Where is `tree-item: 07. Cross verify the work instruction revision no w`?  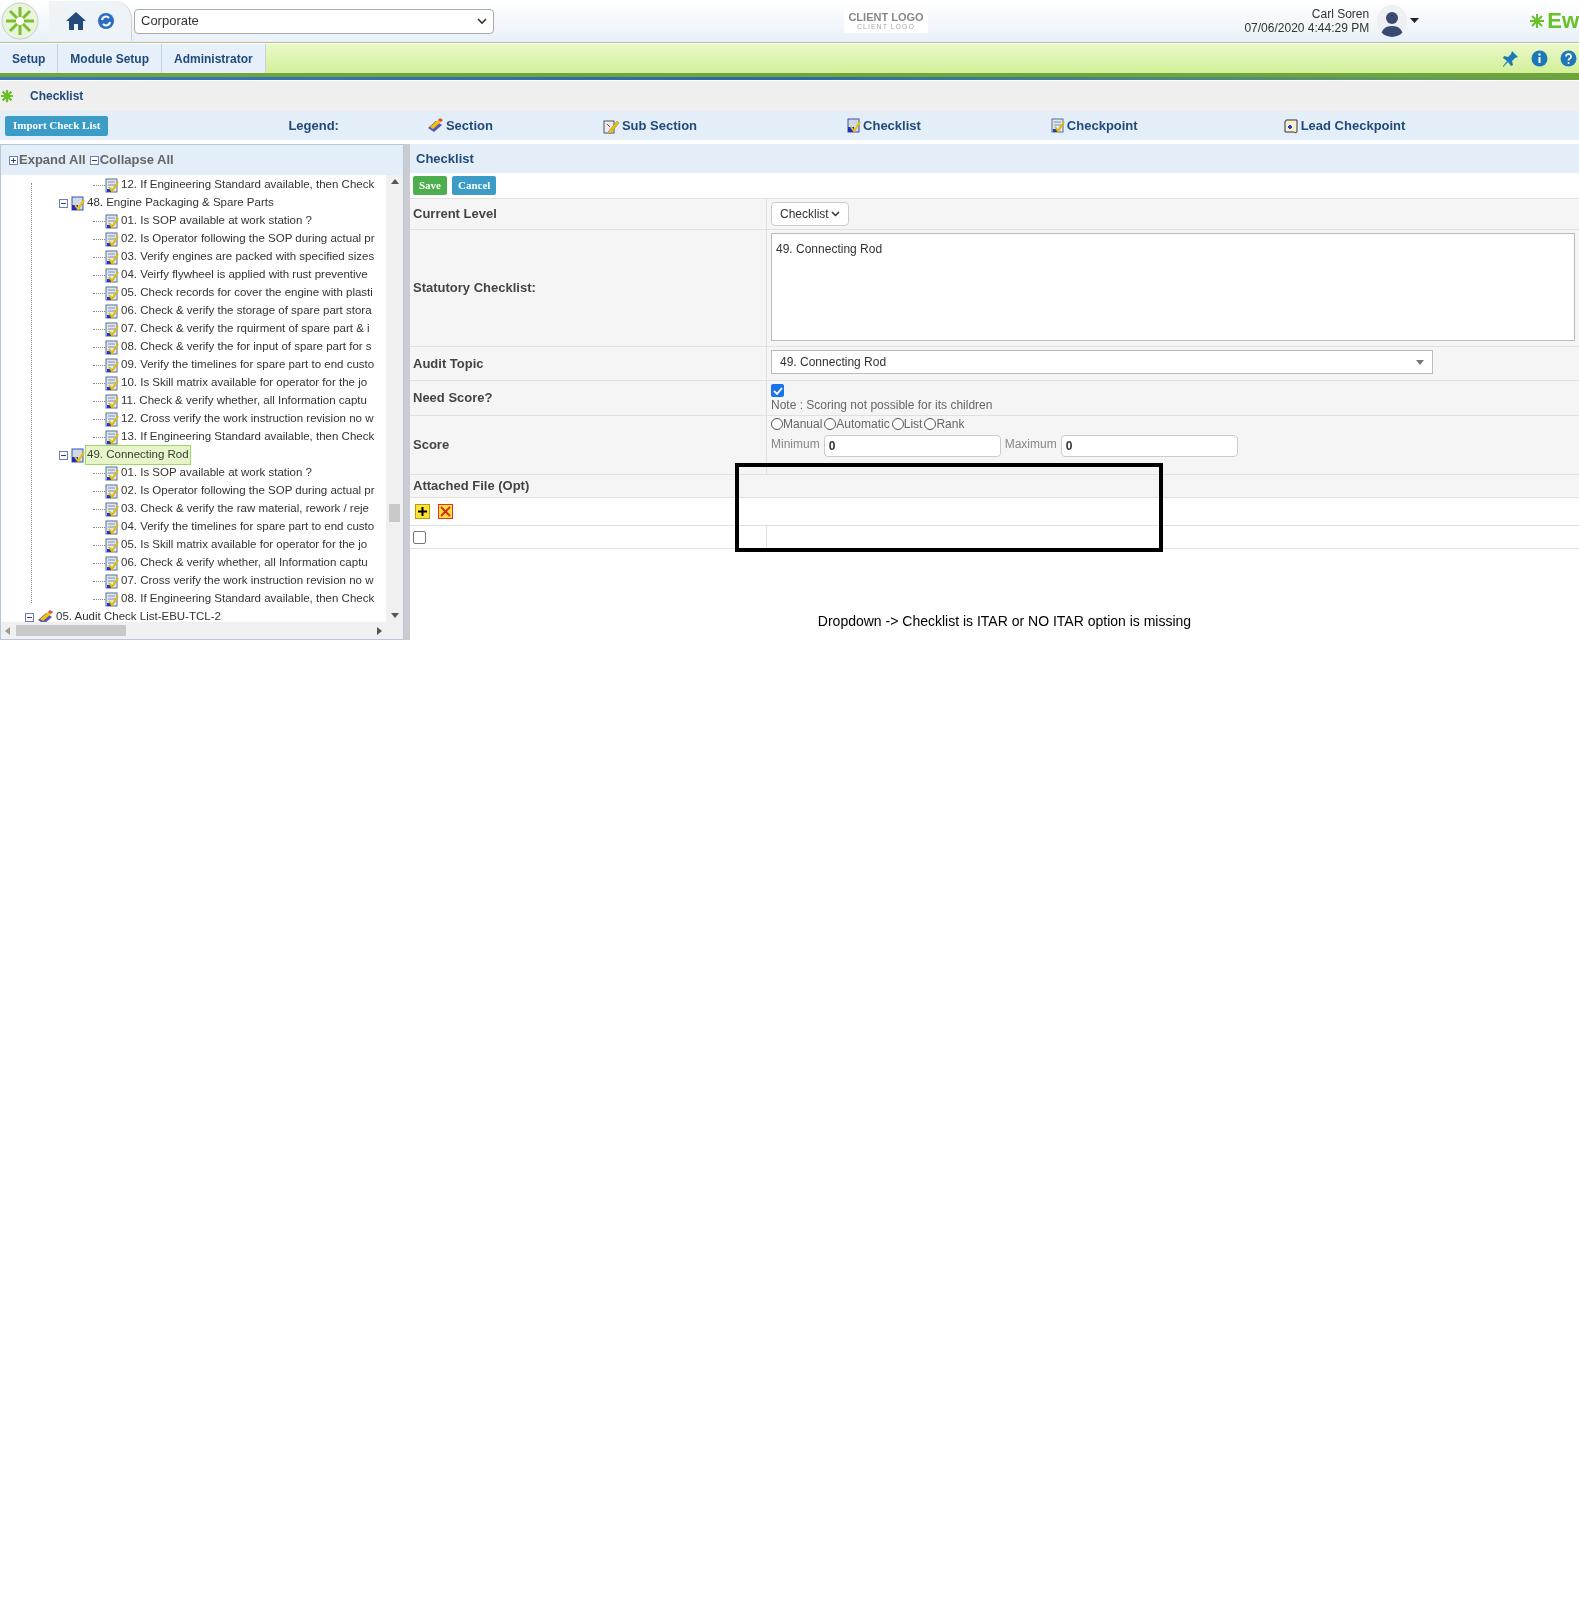
tree-item: 07. Cross verify the work instruction revision no w is located at coordinates (247, 581).